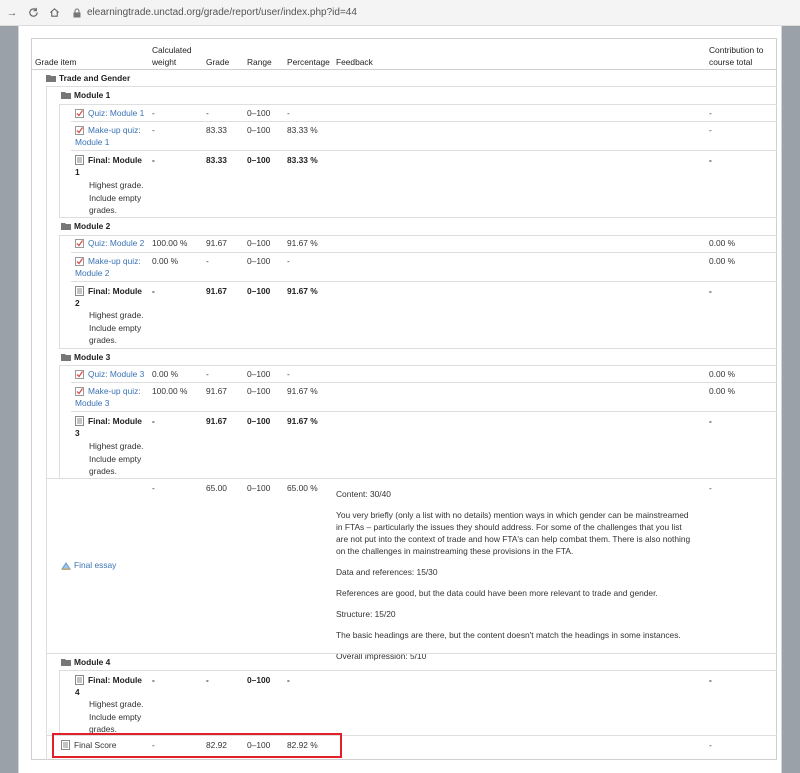  I want to click on label-line-2: 3, so click(77, 433).